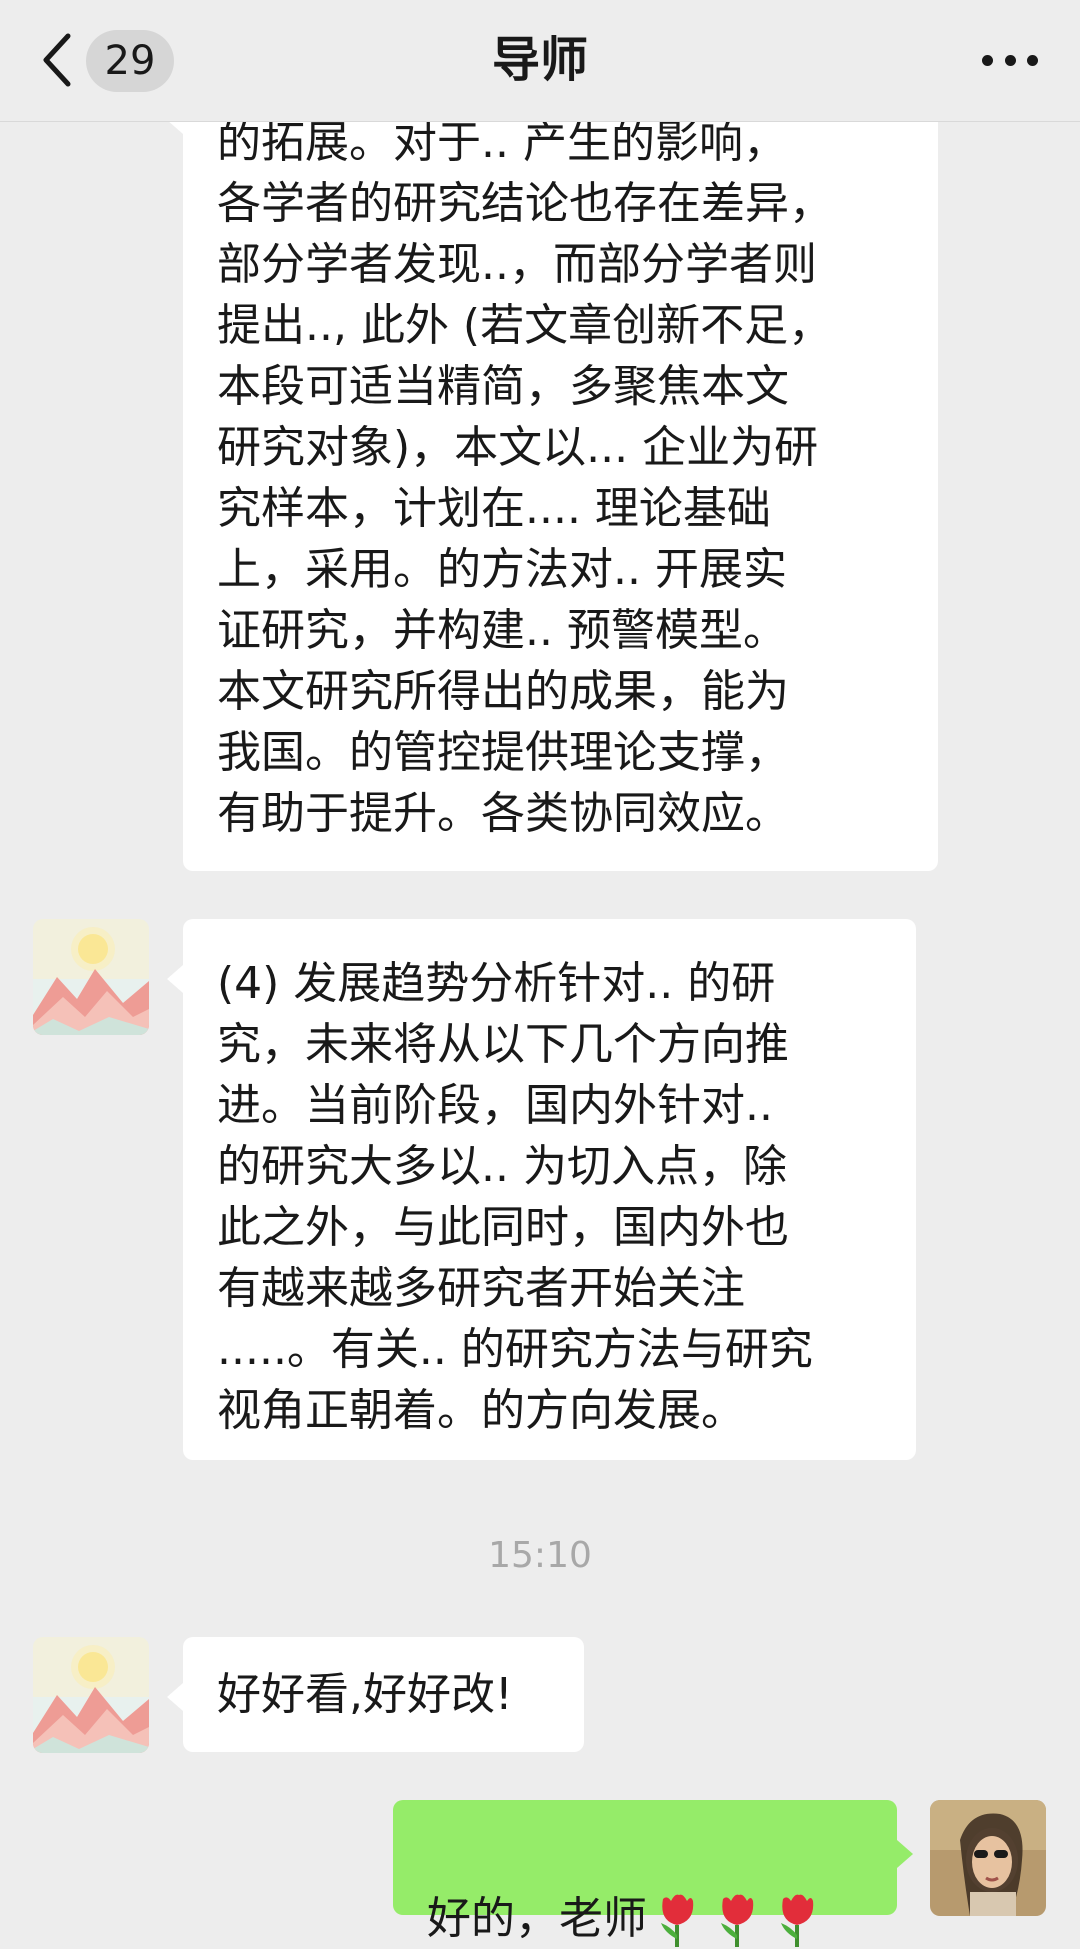 The width and height of the screenshot is (1080, 1949). What do you see at coordinates (653, 1873) in the screenshot?
I see `message-bubble-outgoing: 好的，老师` at bounding box center [653, 1873].